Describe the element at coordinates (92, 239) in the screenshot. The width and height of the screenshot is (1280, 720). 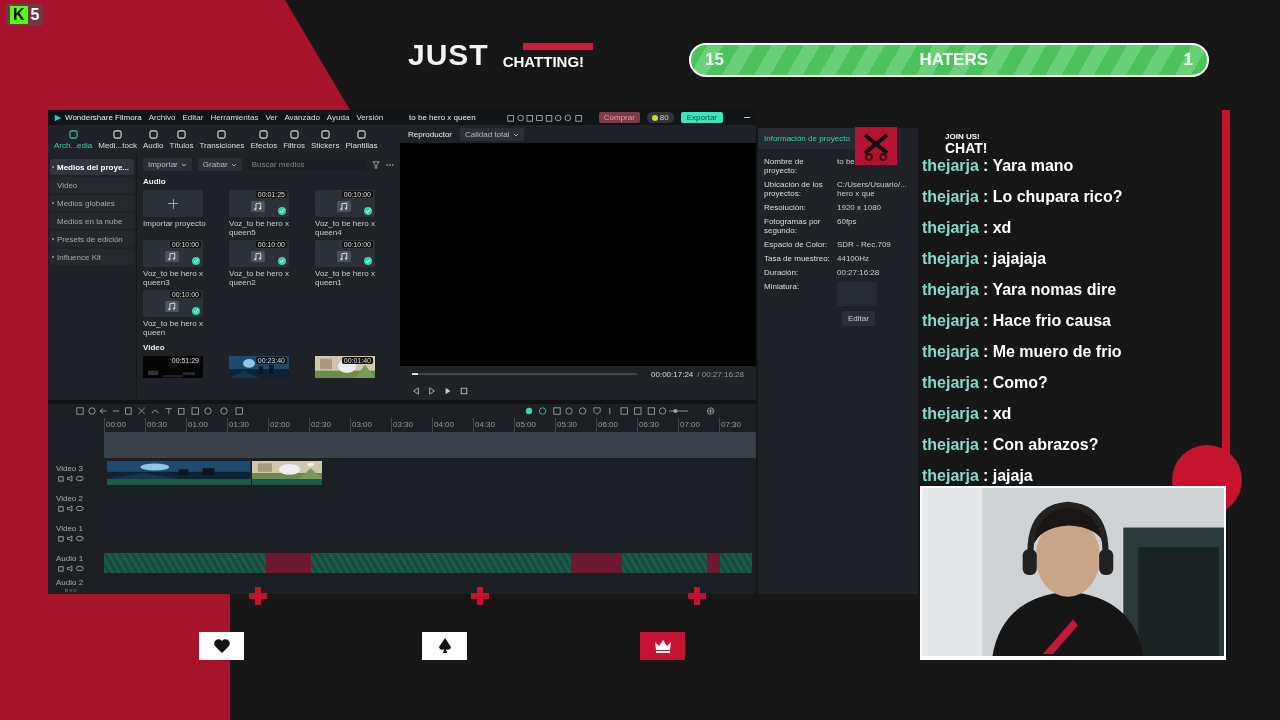
I see `sidebar-item: Presets de edición` at that location.